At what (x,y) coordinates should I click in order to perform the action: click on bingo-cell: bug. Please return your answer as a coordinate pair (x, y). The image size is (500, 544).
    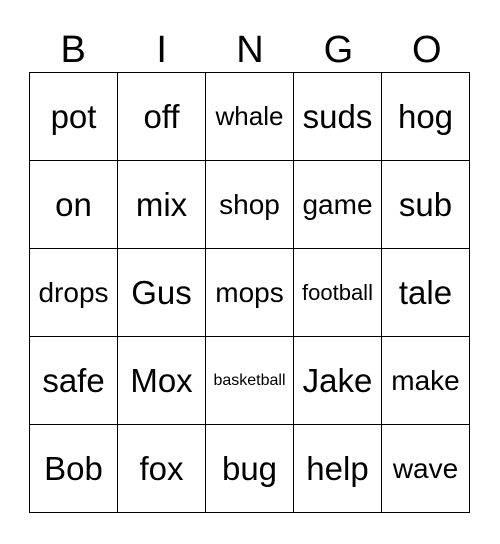
    Looking at the image, I should click on (249, 468).